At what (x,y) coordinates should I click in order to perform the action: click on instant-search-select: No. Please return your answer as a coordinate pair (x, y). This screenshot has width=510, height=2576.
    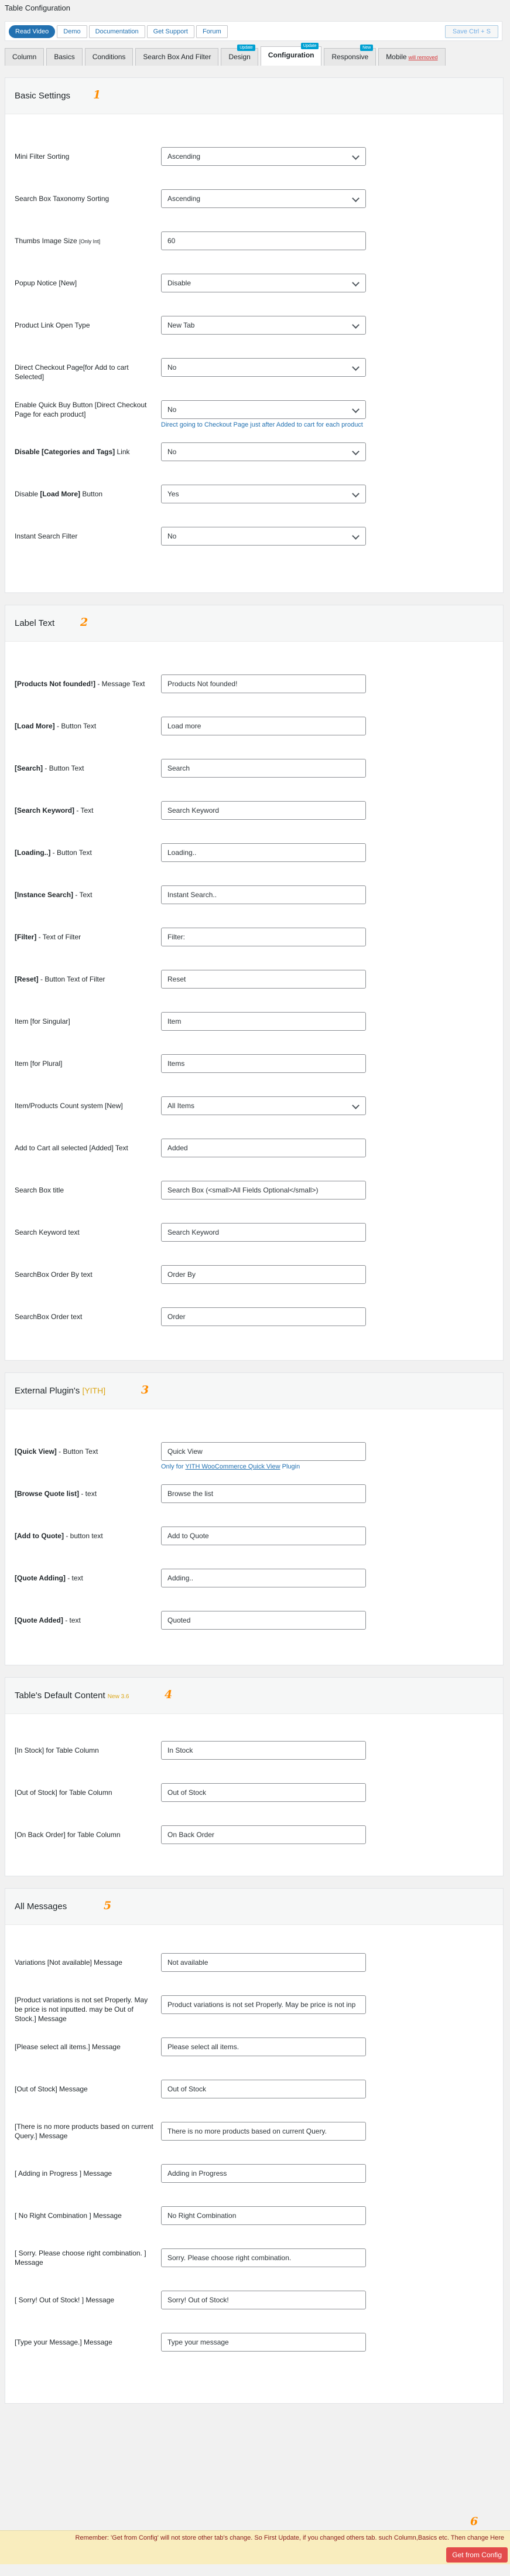
    Looking at the image, I should click on (263, 536).